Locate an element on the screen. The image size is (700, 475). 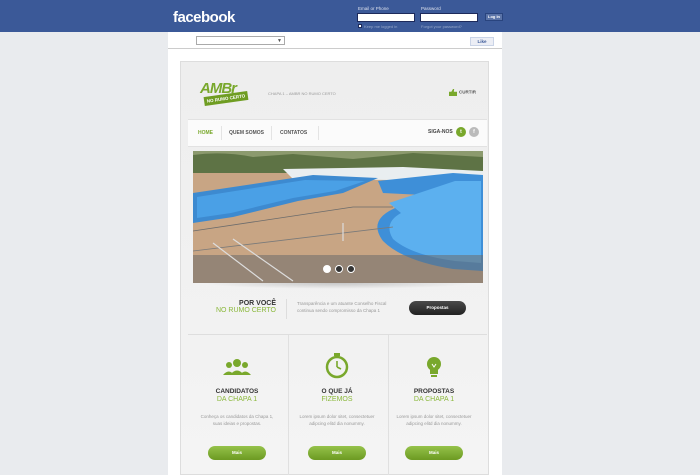
intro-title: POR VOCÊ is located at coordinates (257, 303).